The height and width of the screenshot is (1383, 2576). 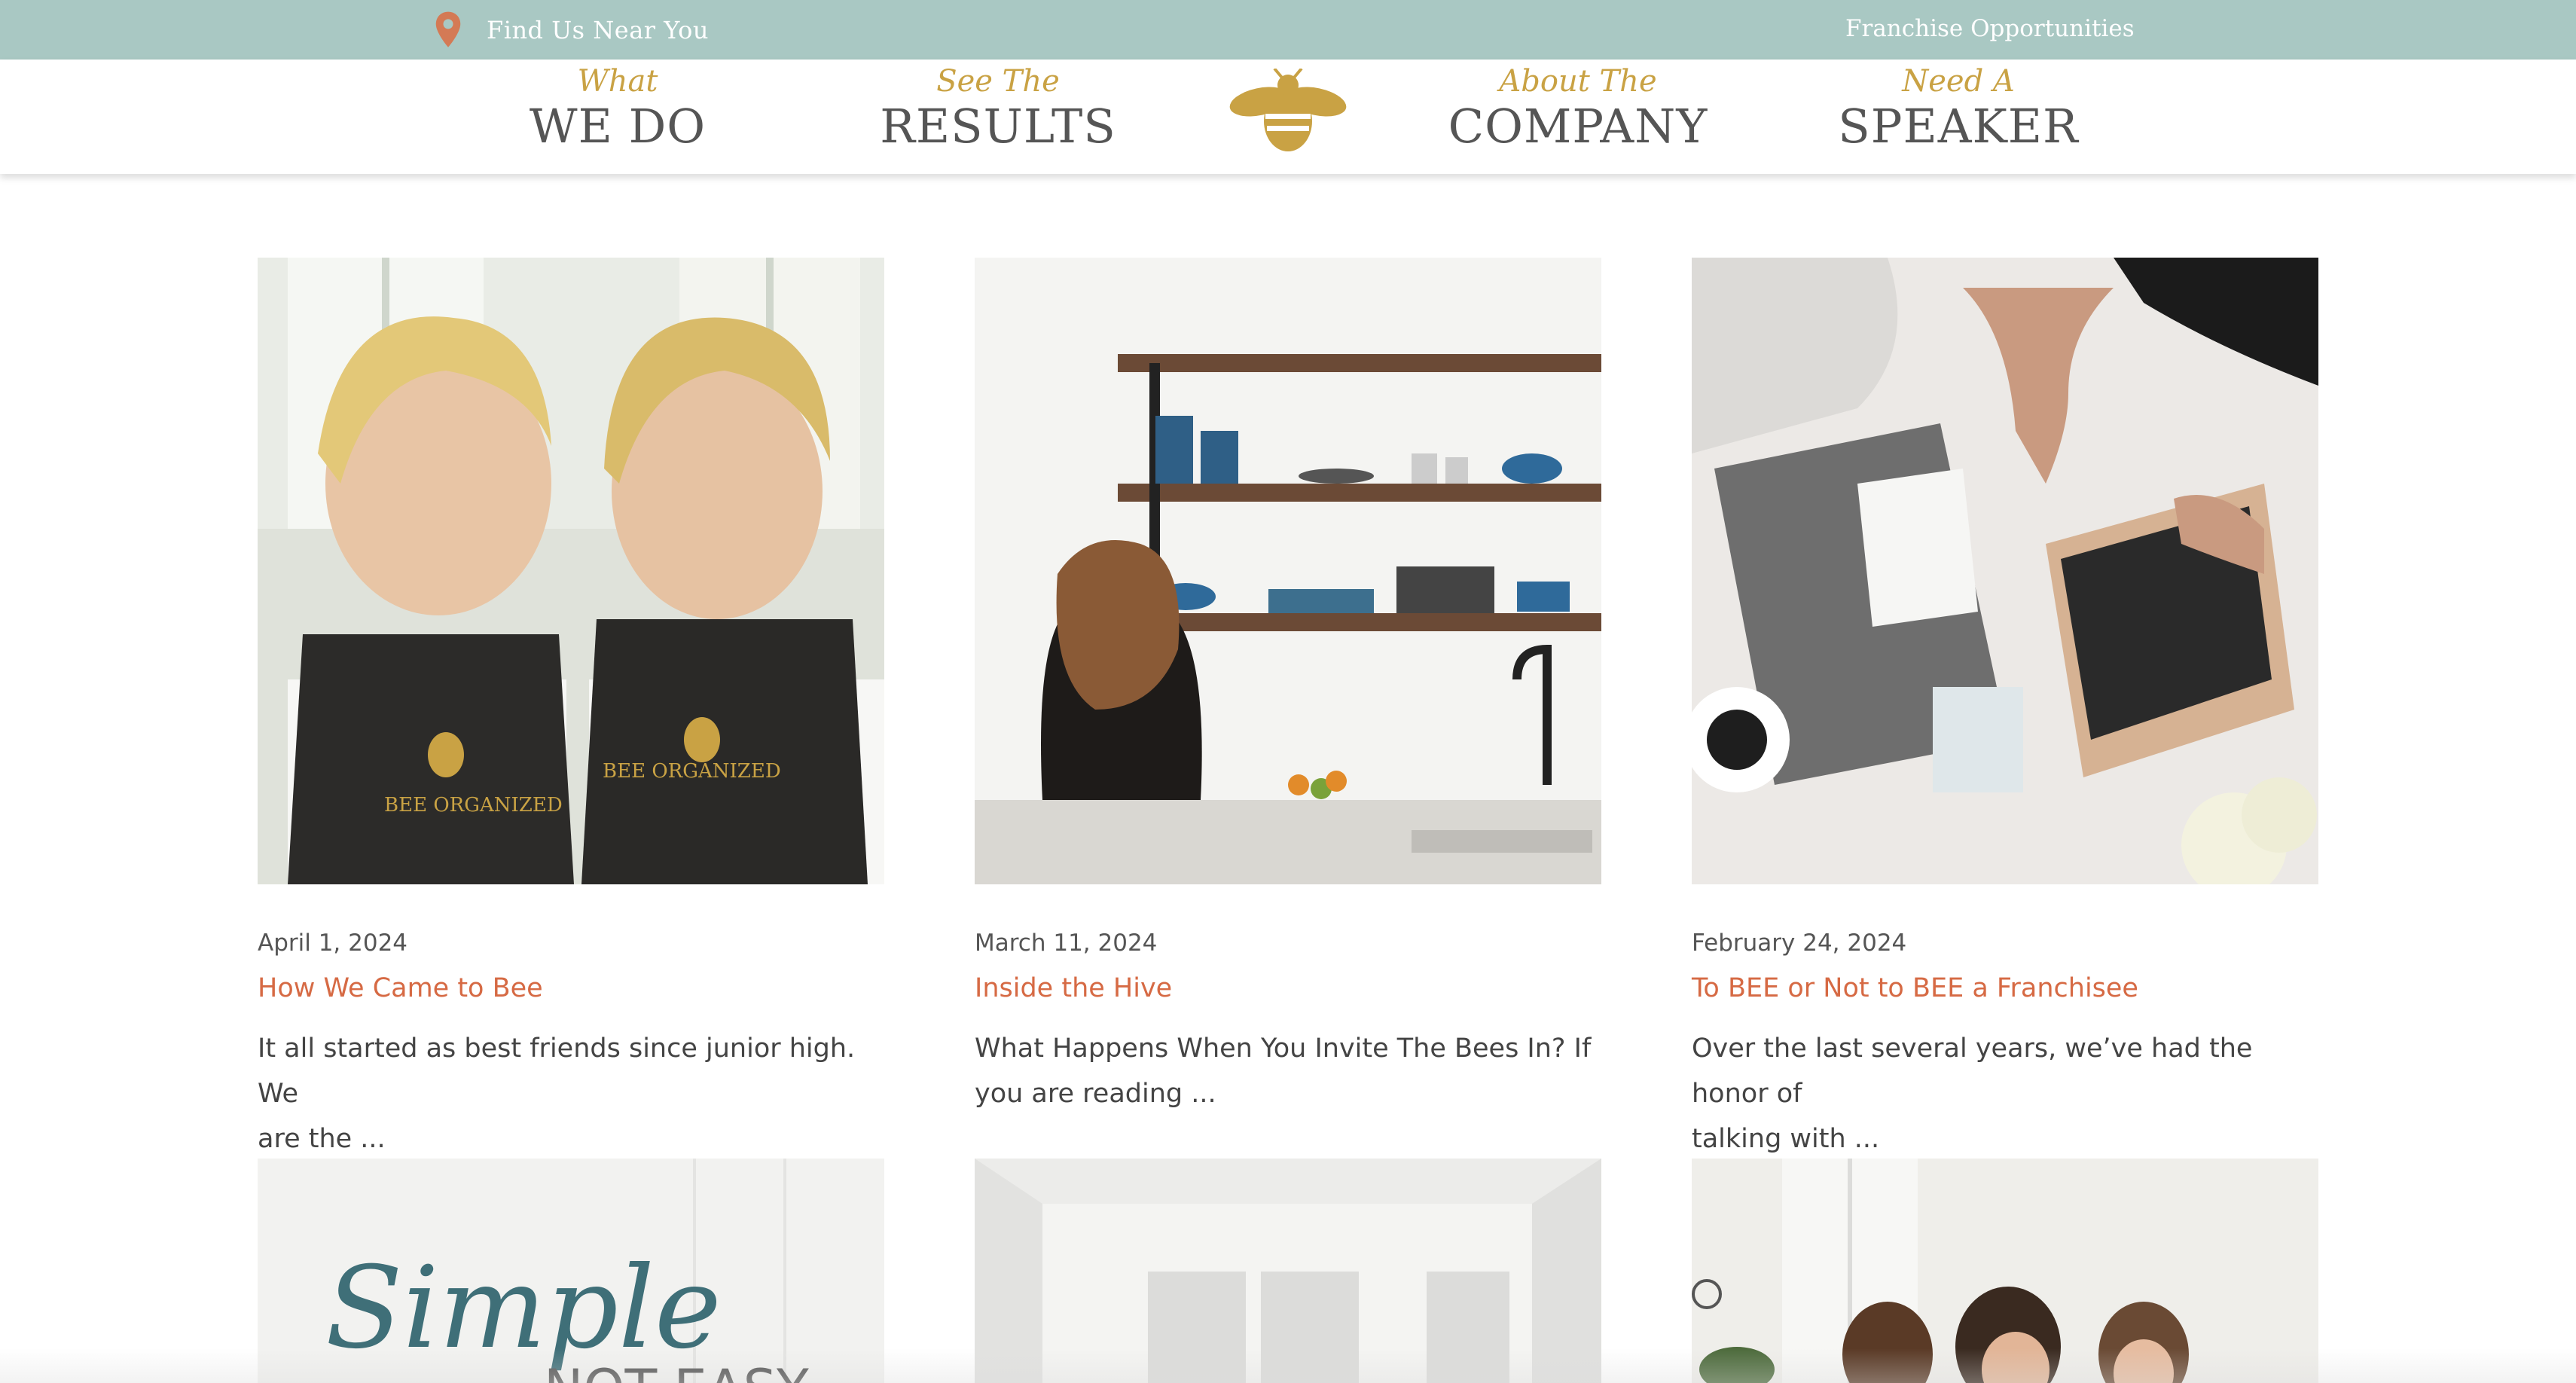 I want to click on post-image-founders: BEE ORGANIZED BEE ORGANIZED, so click(x=571, y=571).